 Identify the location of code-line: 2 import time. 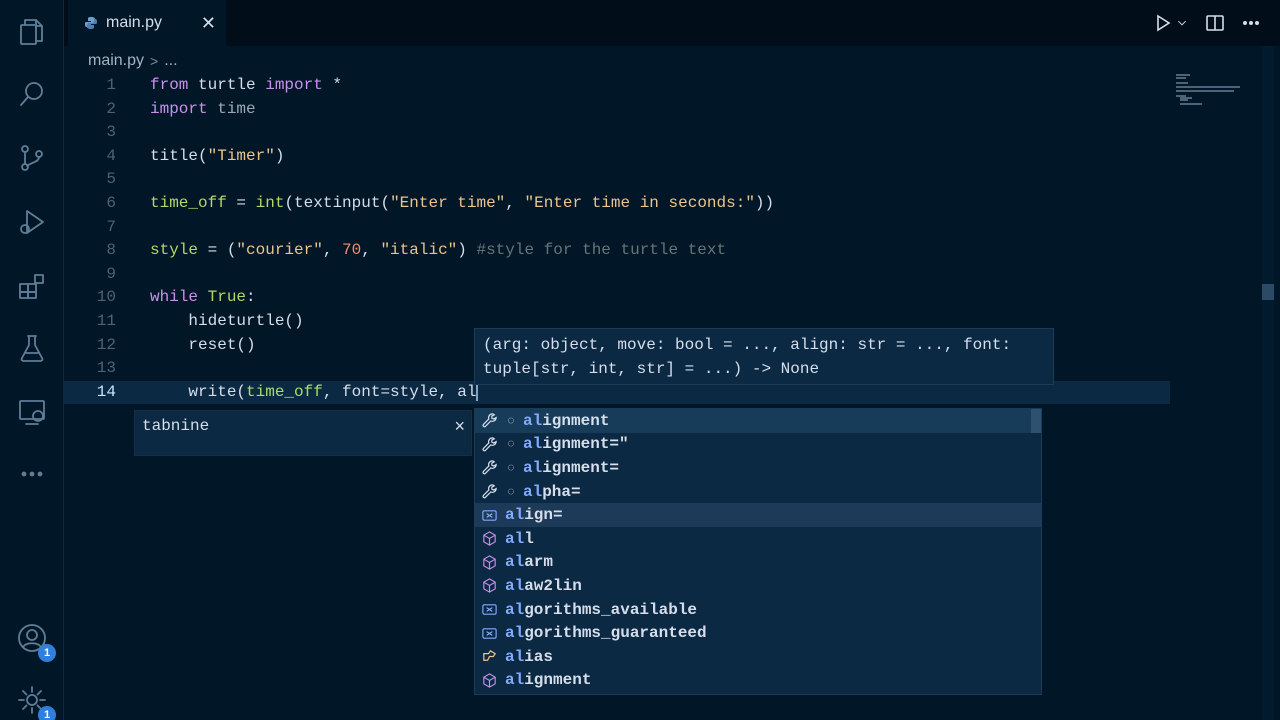
(617, 110).